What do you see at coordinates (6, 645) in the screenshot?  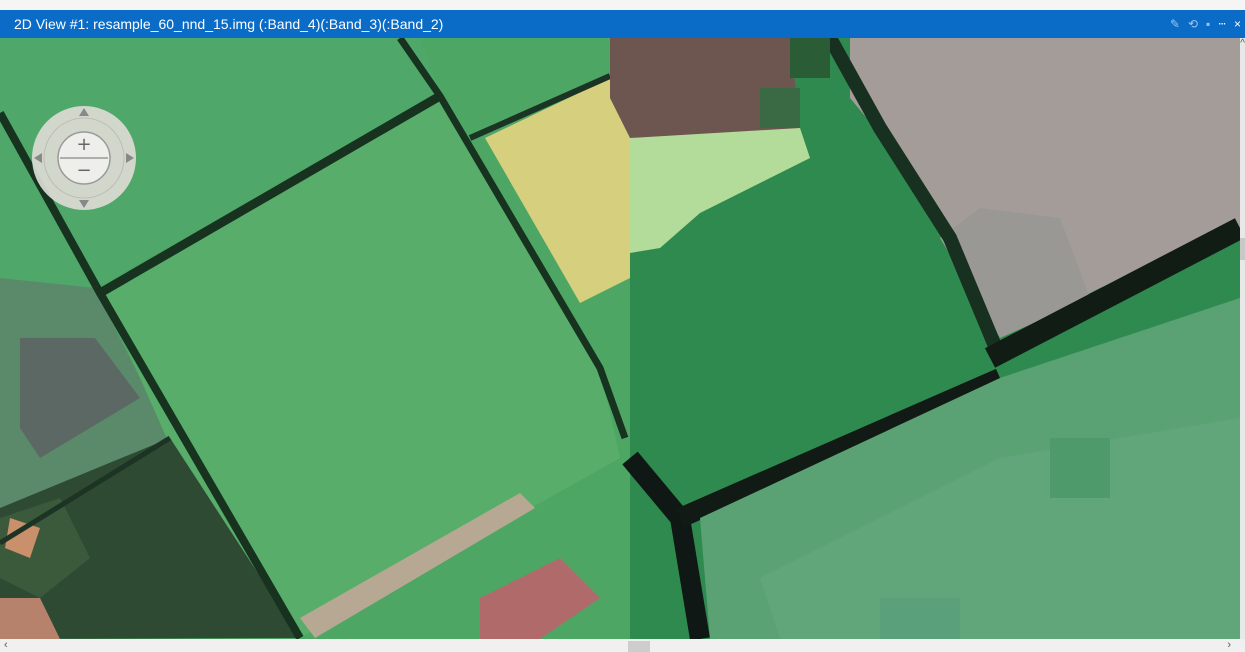 I see `scroll-left-icon: ‹` at bounding box center [6, 645].